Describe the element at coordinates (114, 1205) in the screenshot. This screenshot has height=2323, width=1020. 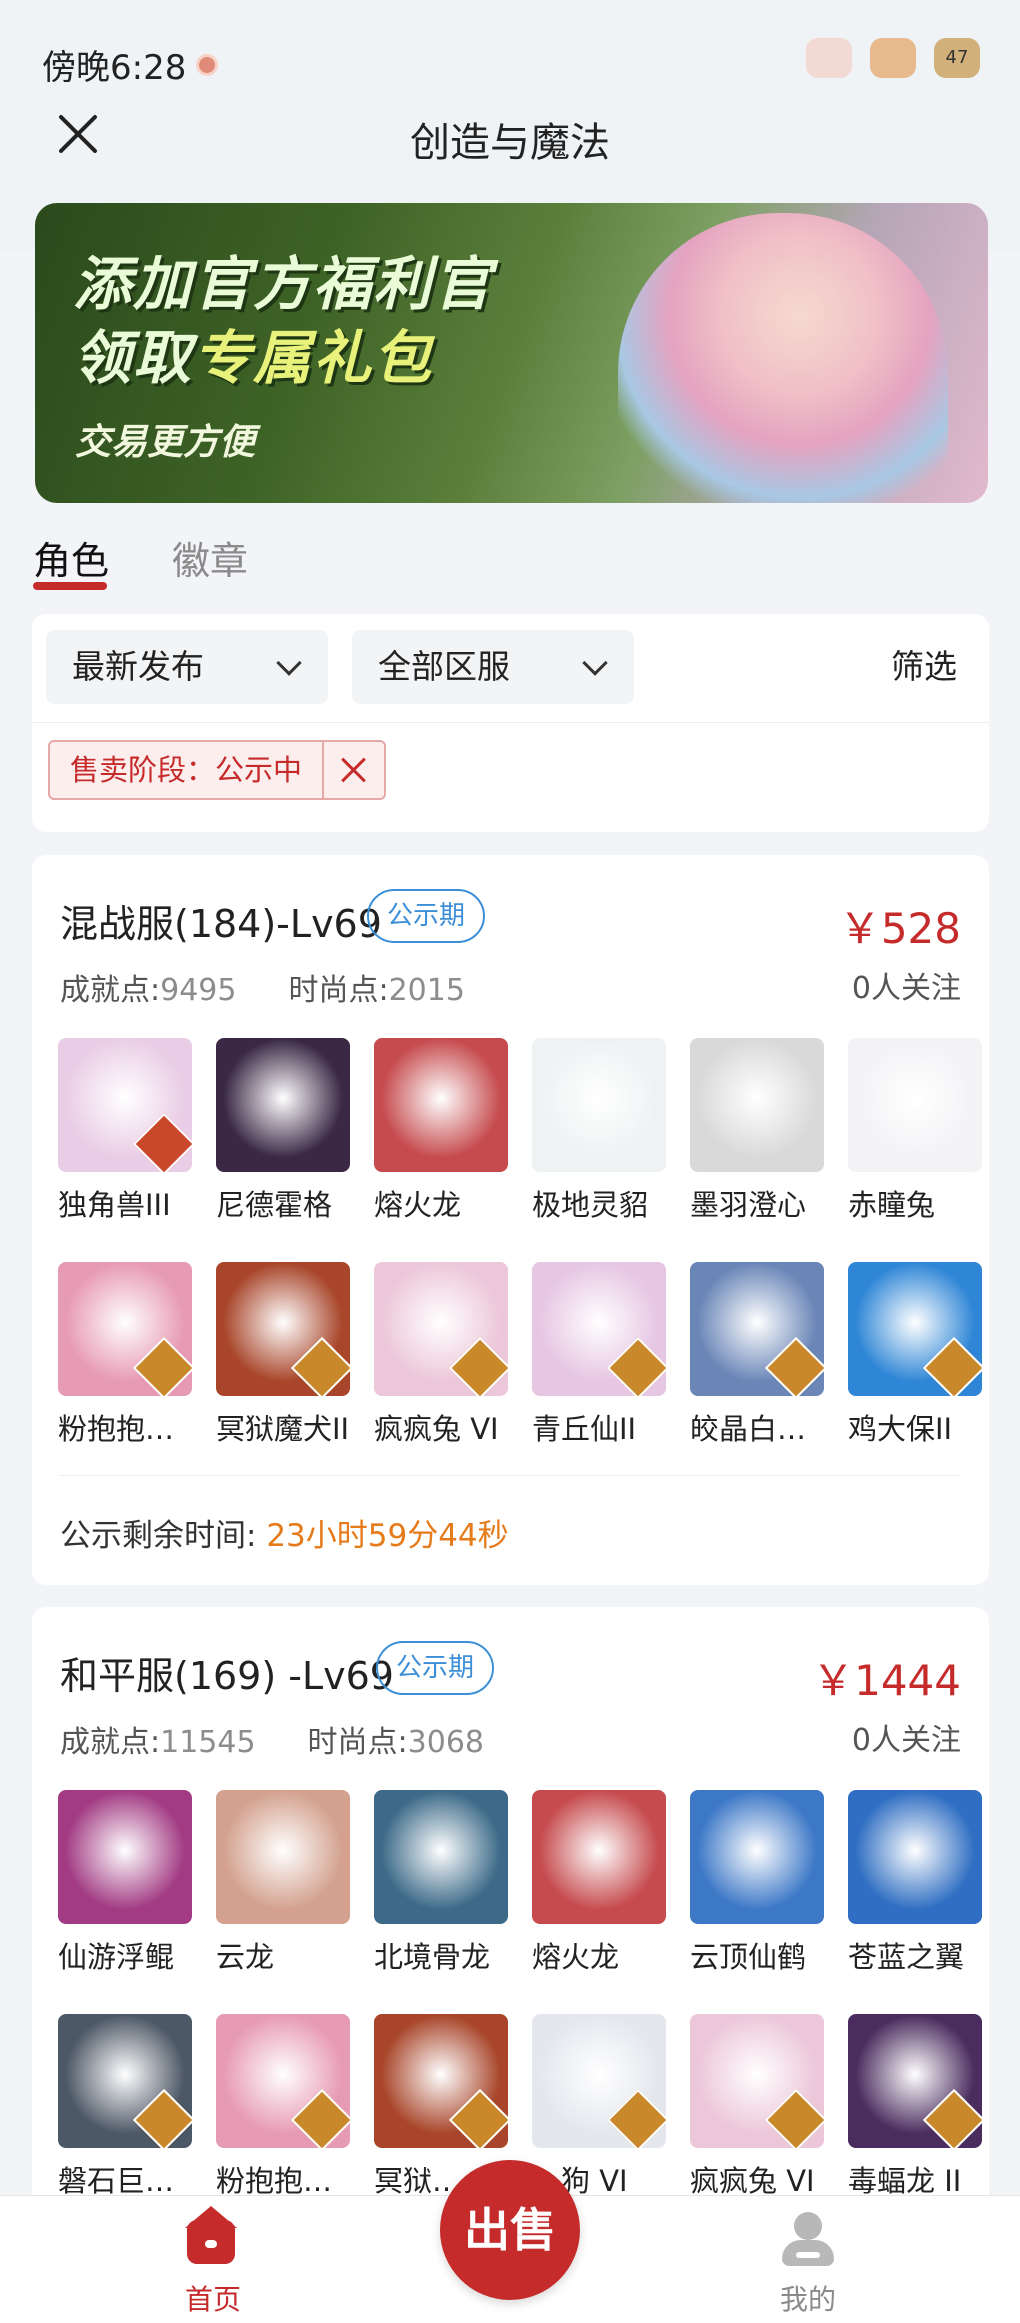
I see `item-name: 独角兽III` at that location.